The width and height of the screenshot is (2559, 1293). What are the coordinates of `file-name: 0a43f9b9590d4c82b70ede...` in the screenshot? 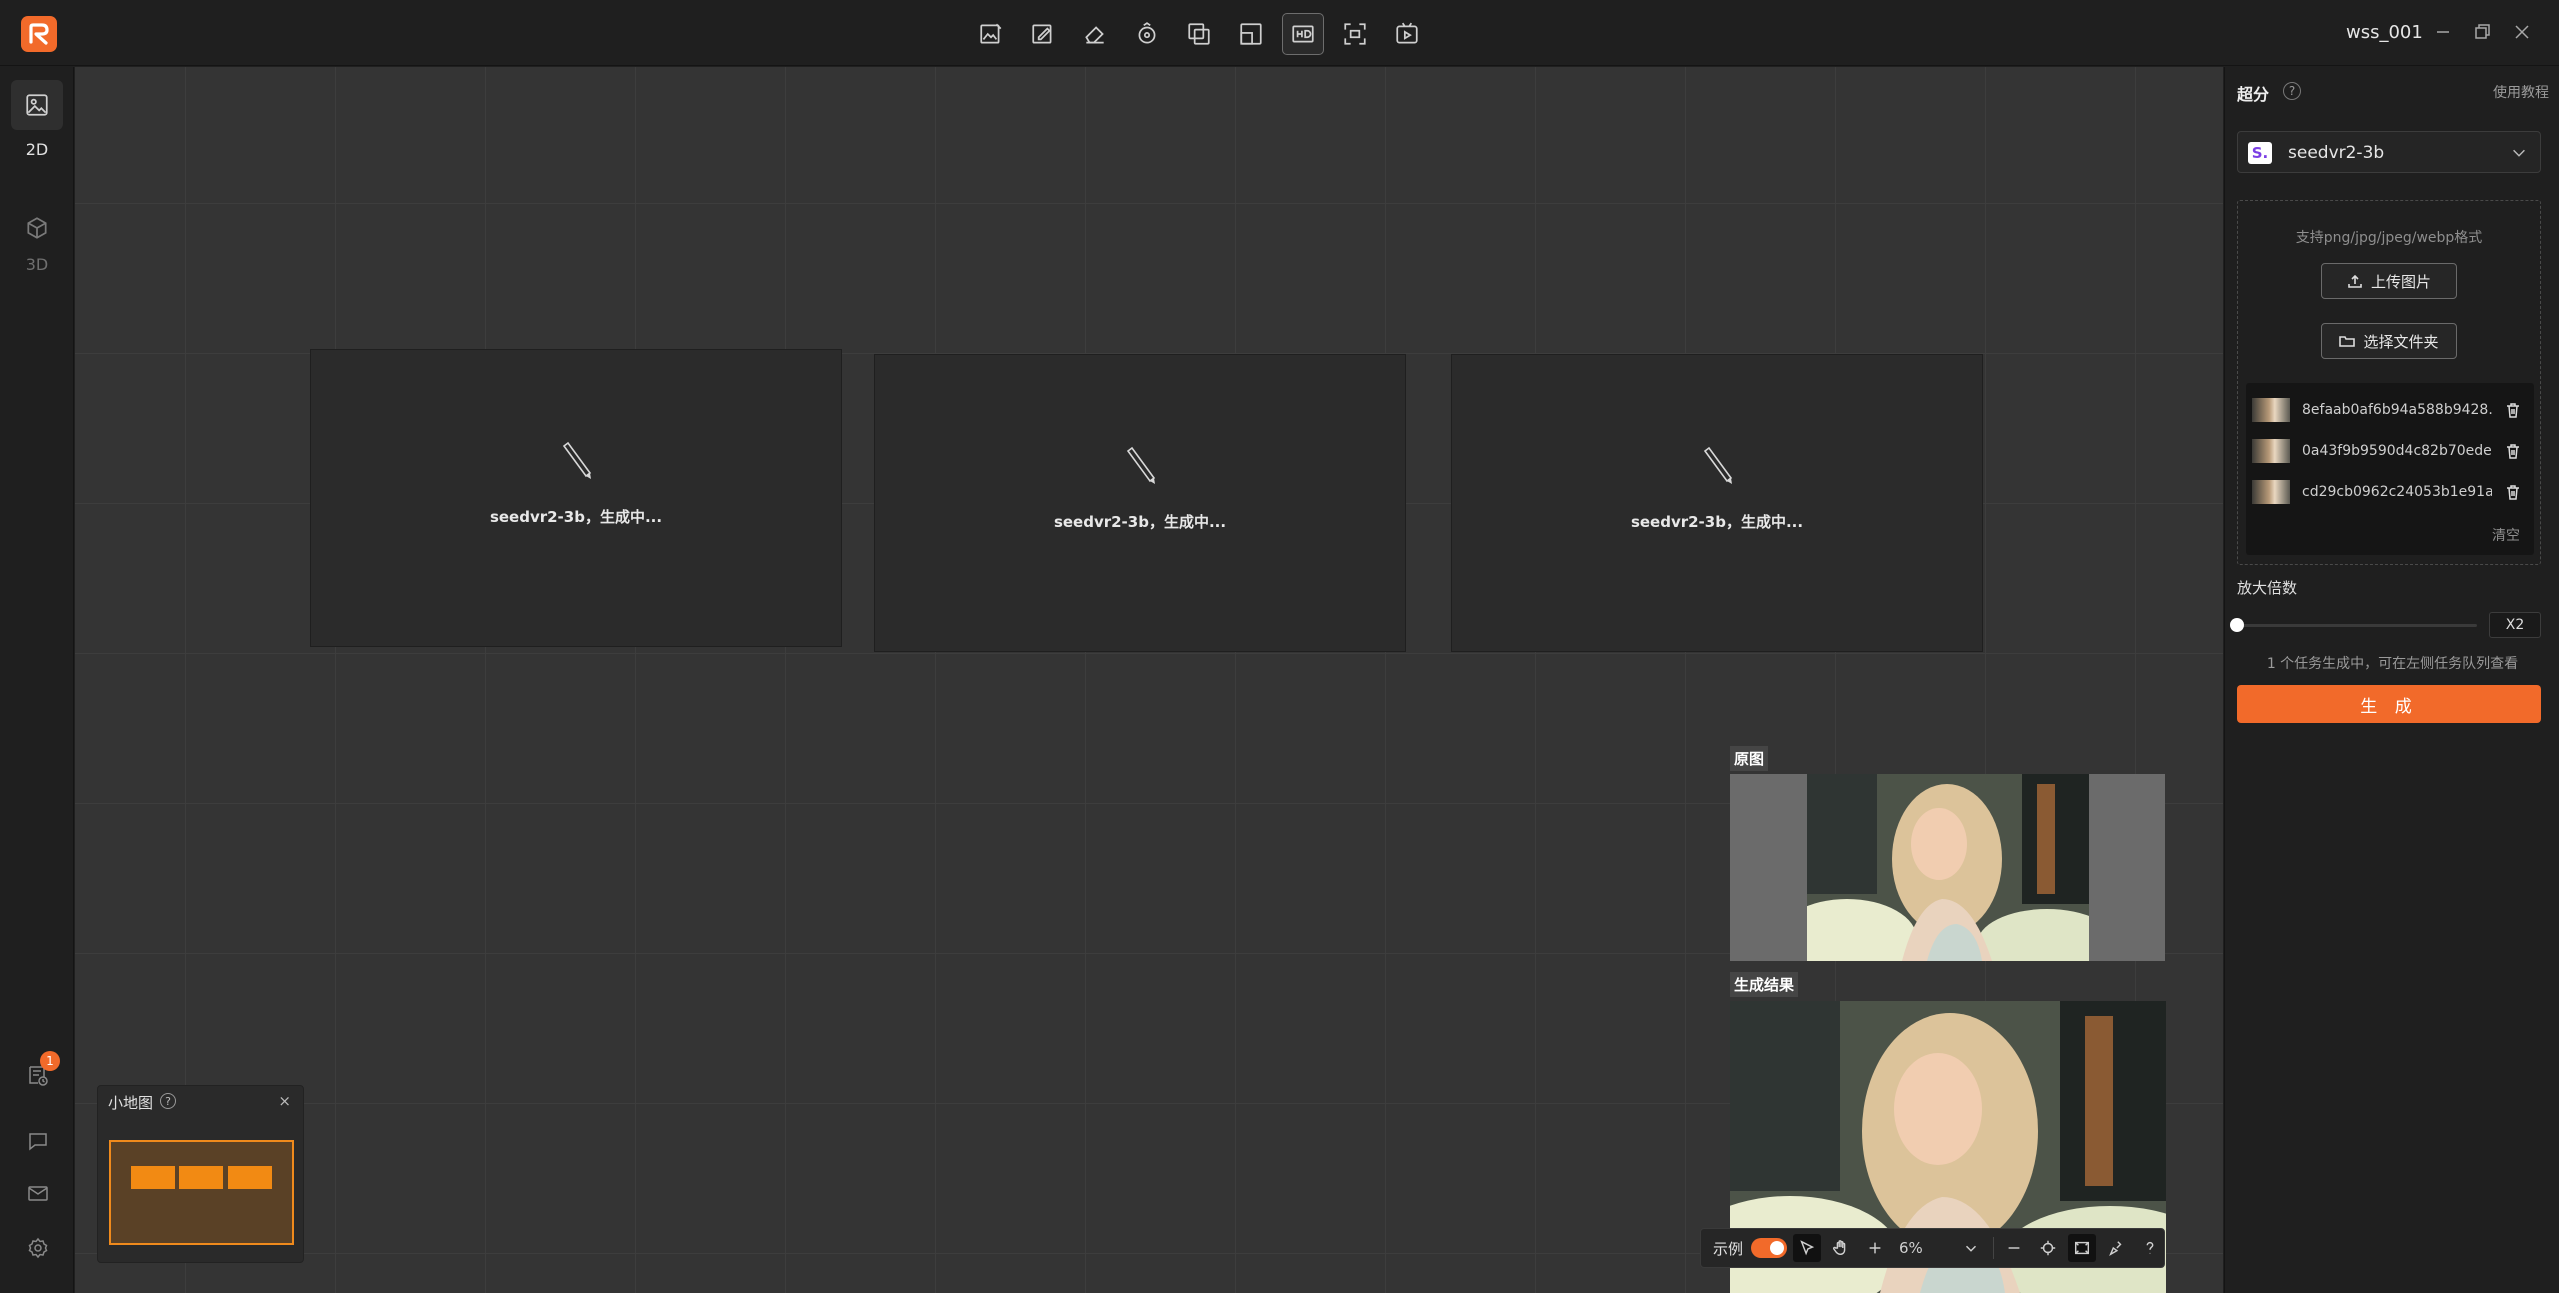 It's located at (2397, 451).